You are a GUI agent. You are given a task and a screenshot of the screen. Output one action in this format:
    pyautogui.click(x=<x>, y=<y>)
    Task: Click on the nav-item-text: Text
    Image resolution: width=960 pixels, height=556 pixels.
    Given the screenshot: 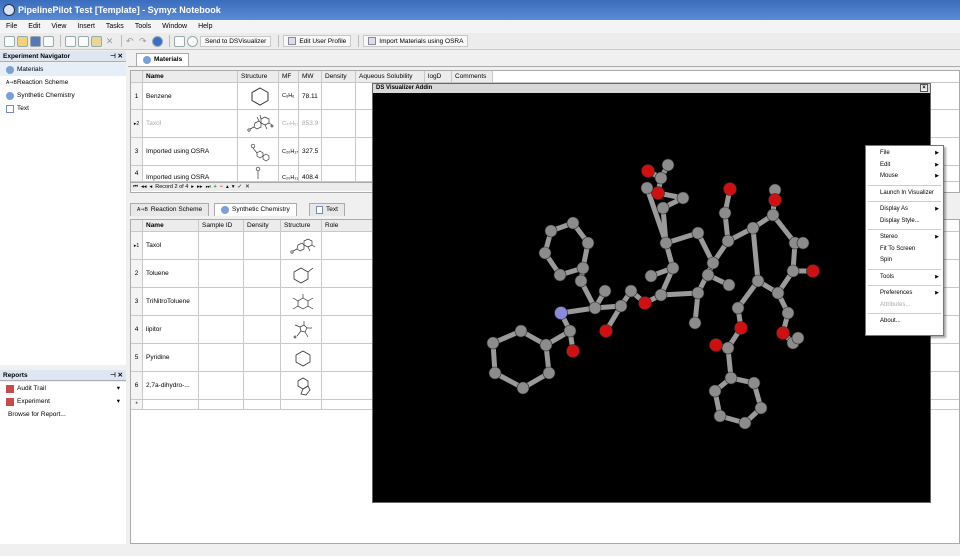 What is the action you would take?
    pyautogui.click(x=63, y=108)
    